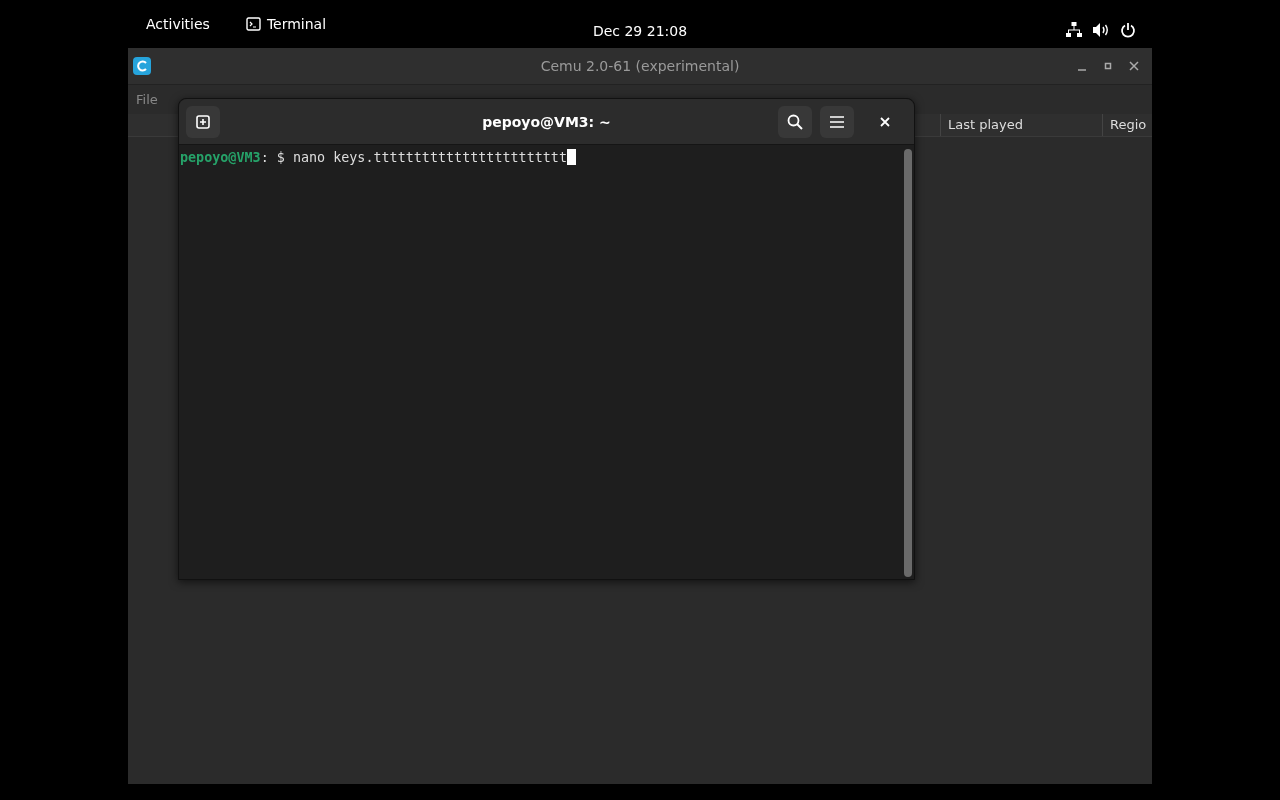  Describe the element at coordinates (373, 157) in the screenshot. I see `terminal-line: pepoyo@VM3: $ nano keys.tttttttttttttttttttttttt` at that location.